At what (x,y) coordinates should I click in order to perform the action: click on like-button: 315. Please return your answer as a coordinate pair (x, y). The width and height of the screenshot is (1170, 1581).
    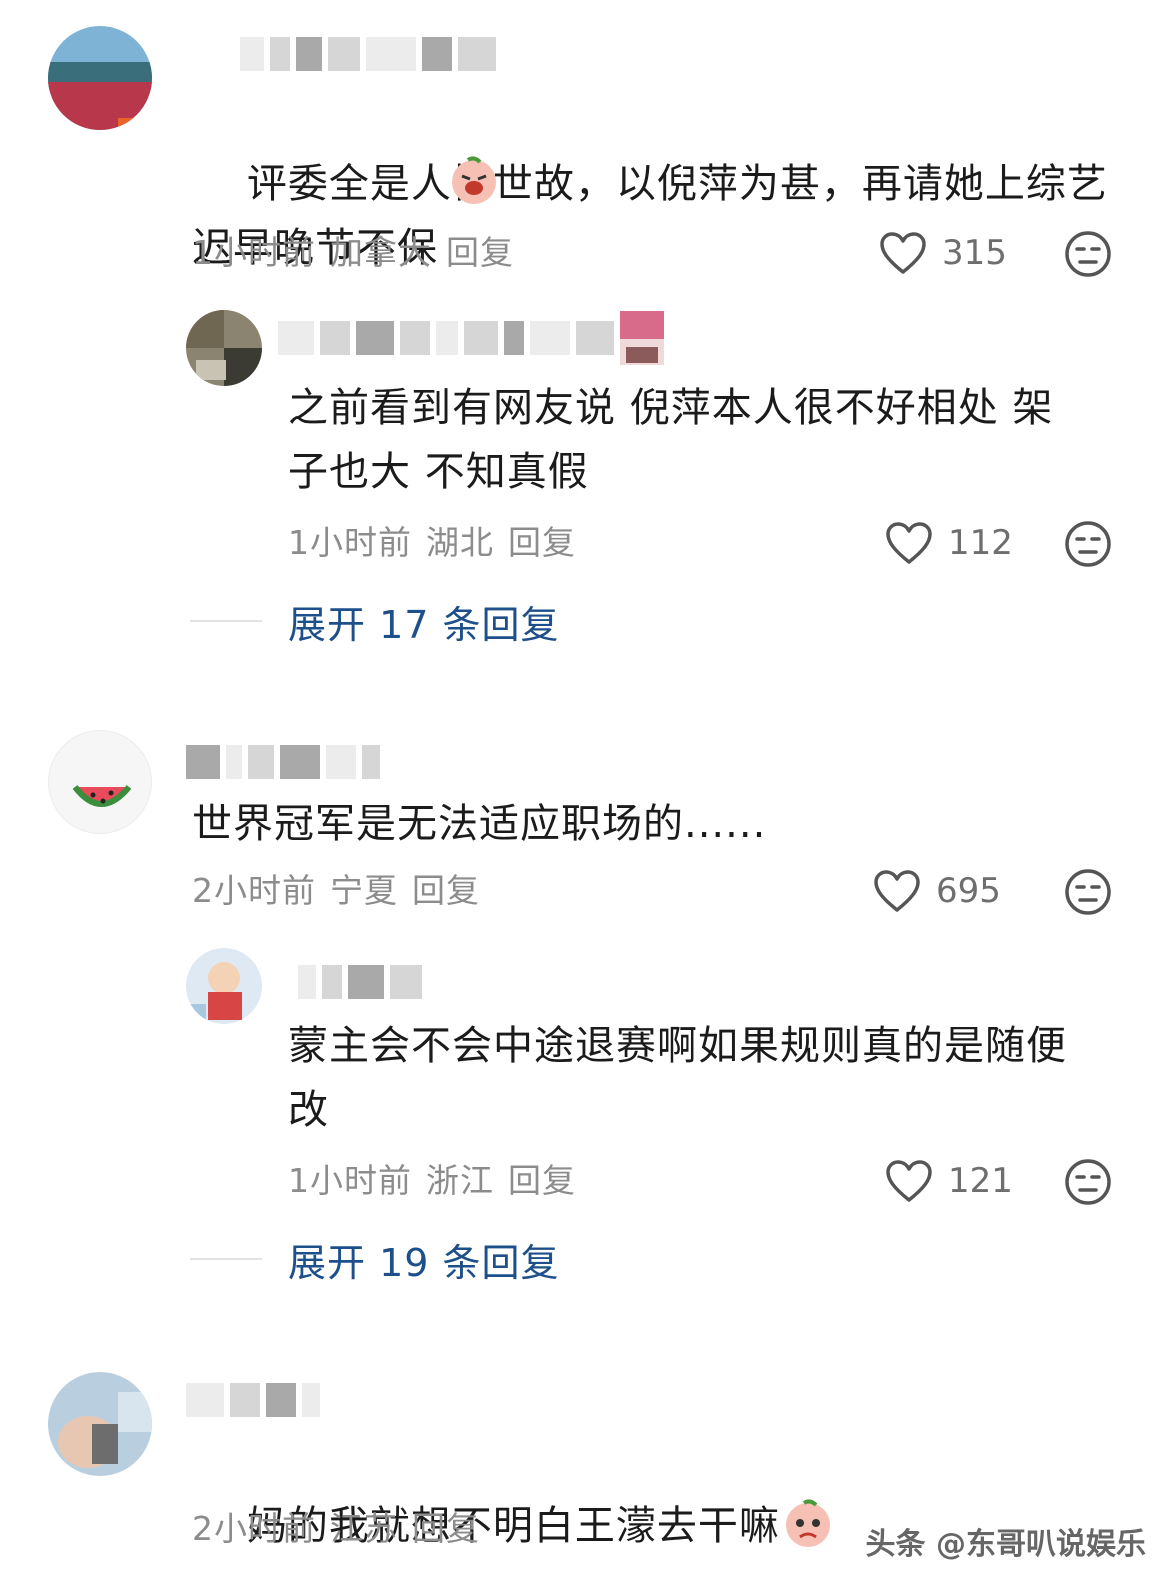
    Looking at the image, I should click on (942, 253).